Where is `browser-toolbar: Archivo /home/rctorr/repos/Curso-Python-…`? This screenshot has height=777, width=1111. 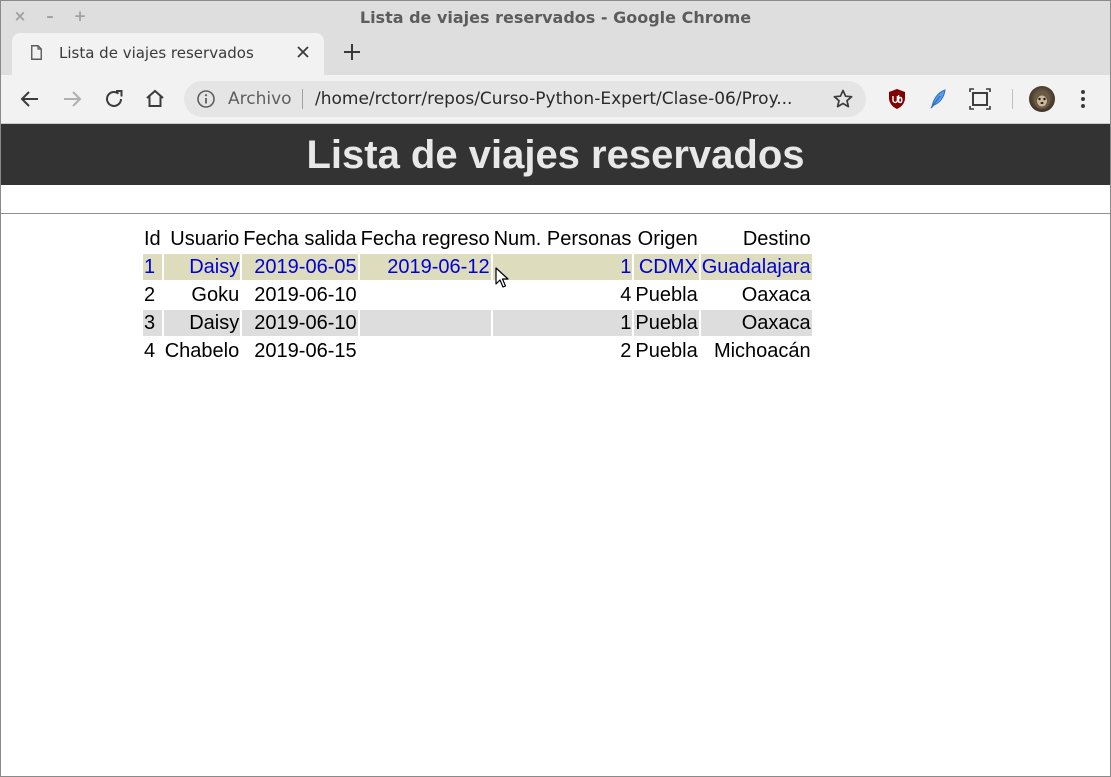 browser-toolbar: Archivo /home/rctorr/repos/Curso-Python-… is located at coordinates (555, 99).